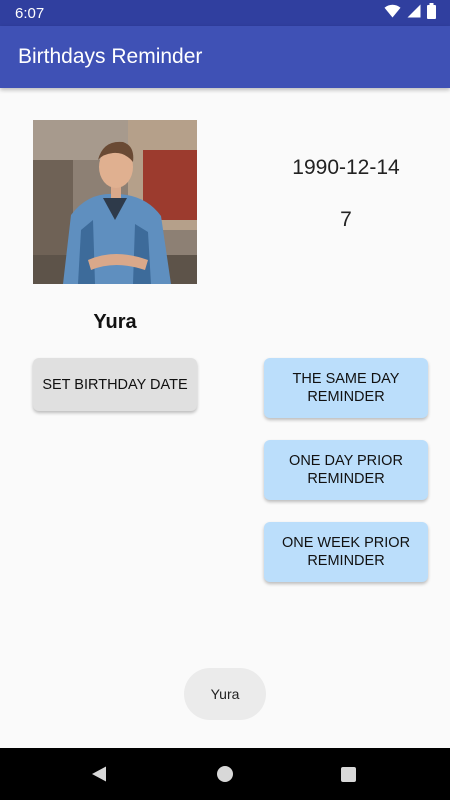 Image resolution: width=450 pixels, height=800 pixels. What do you see at coordinates (346, 167) in the screenshot?
I see `birth-date: 1990-12-14` at bounding box center [346, 167].